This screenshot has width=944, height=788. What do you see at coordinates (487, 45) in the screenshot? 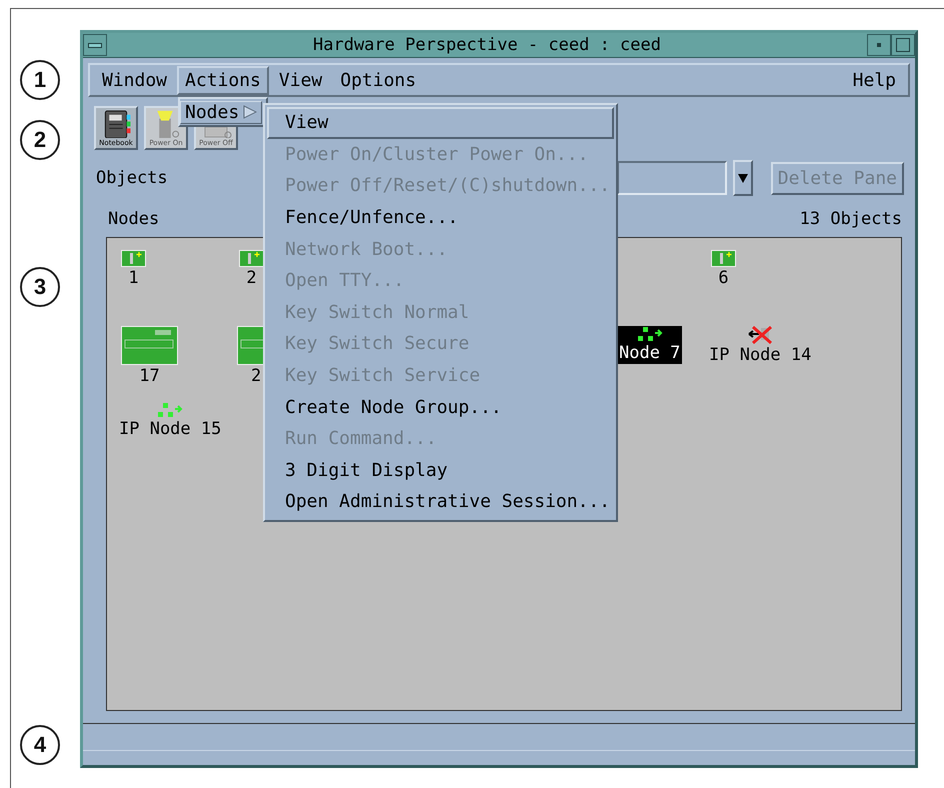
I see `window-title: Hardware Perspective - ceed : ceed` at bounding box center [487, 45].